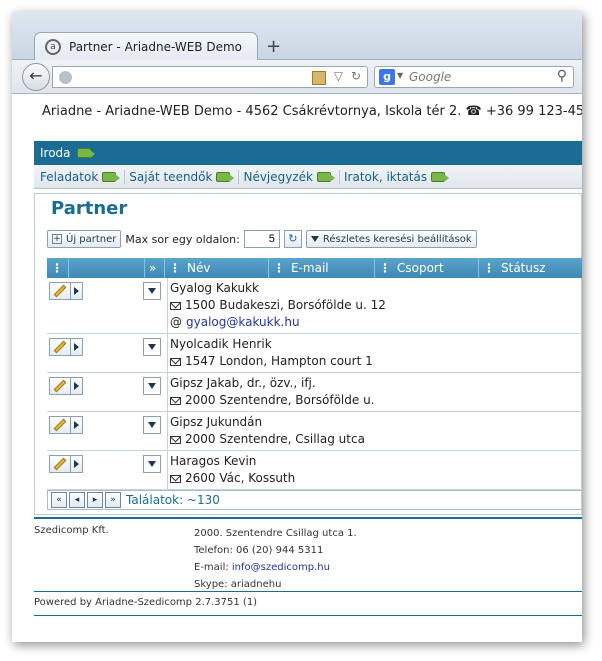  I want to click on menu-item-sajat-teendok: Saját teendők, so click(184, 176).